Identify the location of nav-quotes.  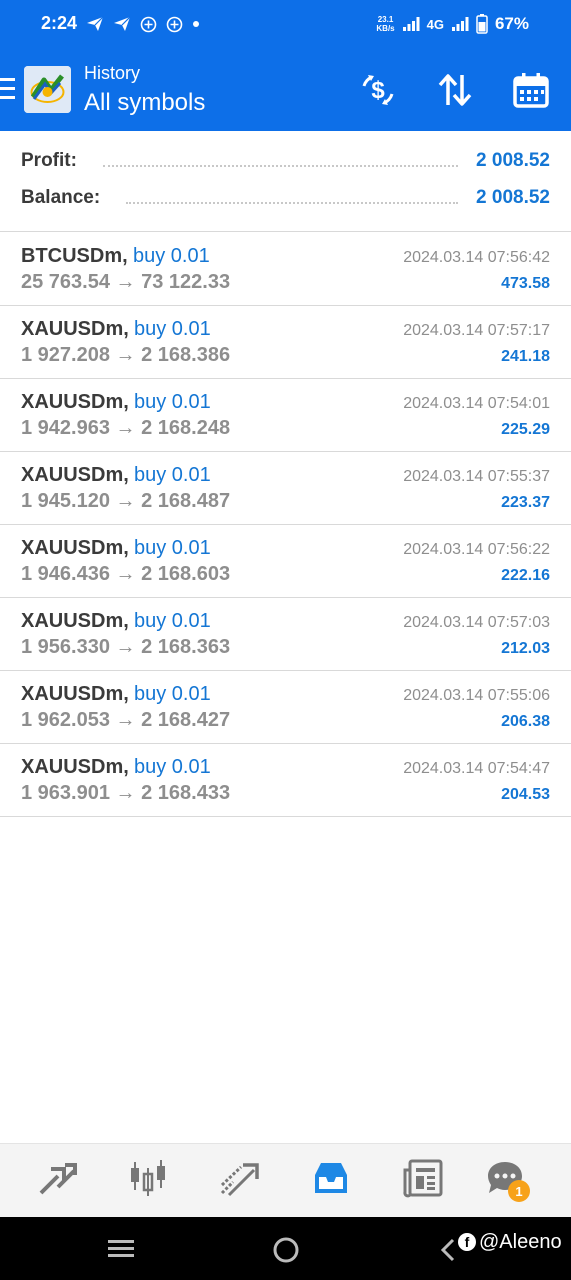
(58, 1178).